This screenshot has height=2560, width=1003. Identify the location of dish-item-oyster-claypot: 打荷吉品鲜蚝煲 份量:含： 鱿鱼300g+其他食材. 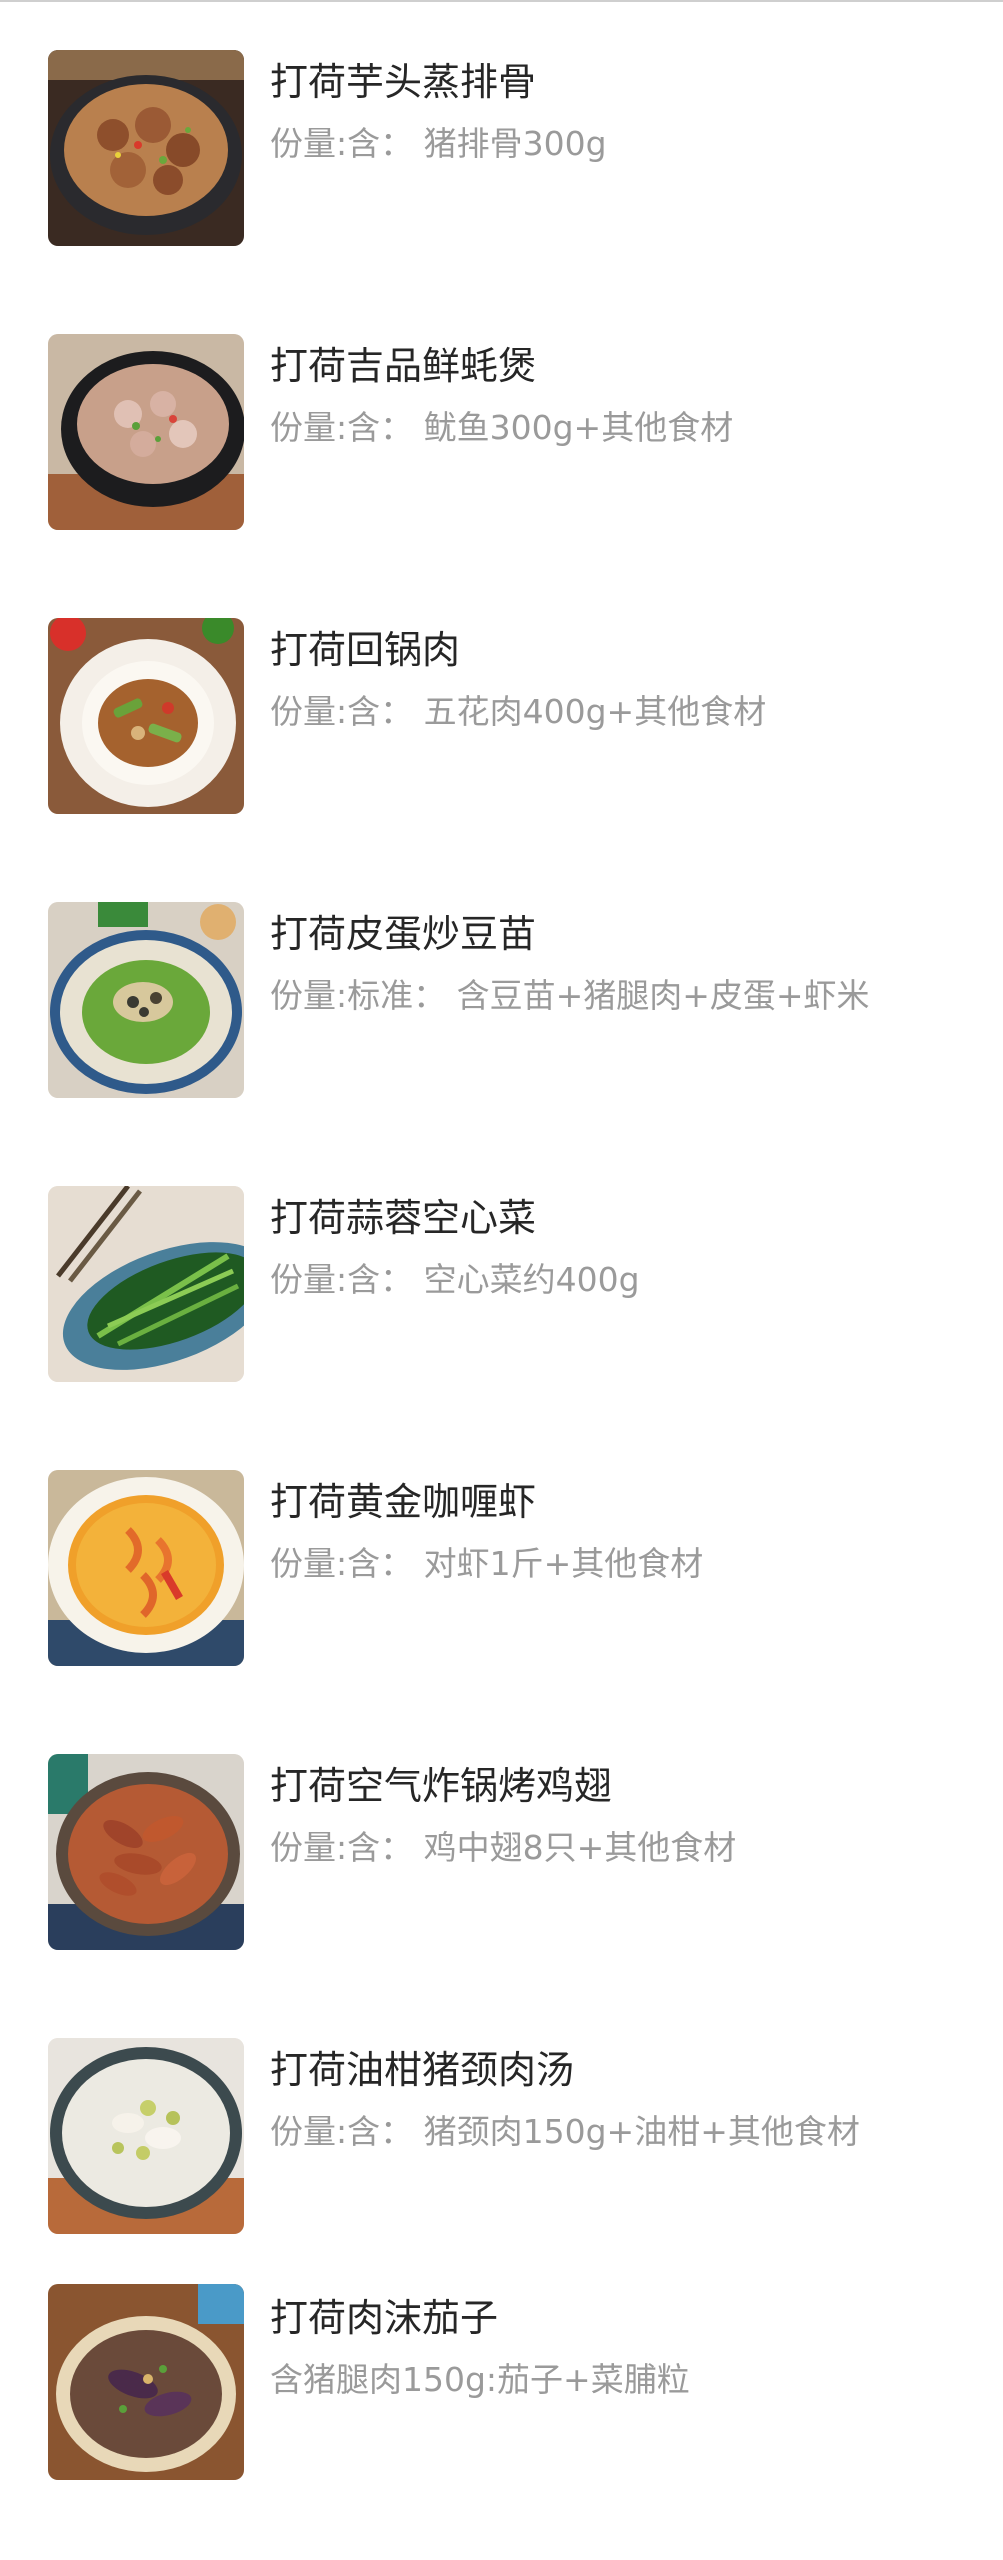
(501, 434).